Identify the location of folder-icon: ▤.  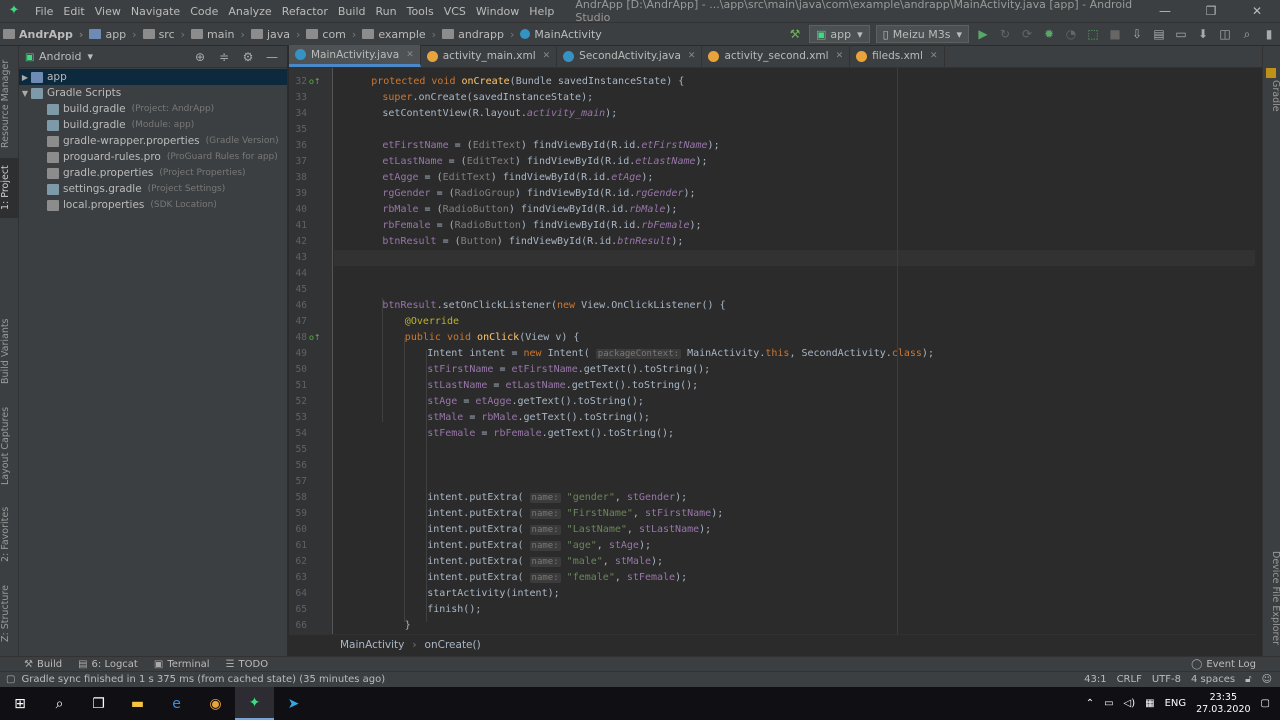
(1159, 34).